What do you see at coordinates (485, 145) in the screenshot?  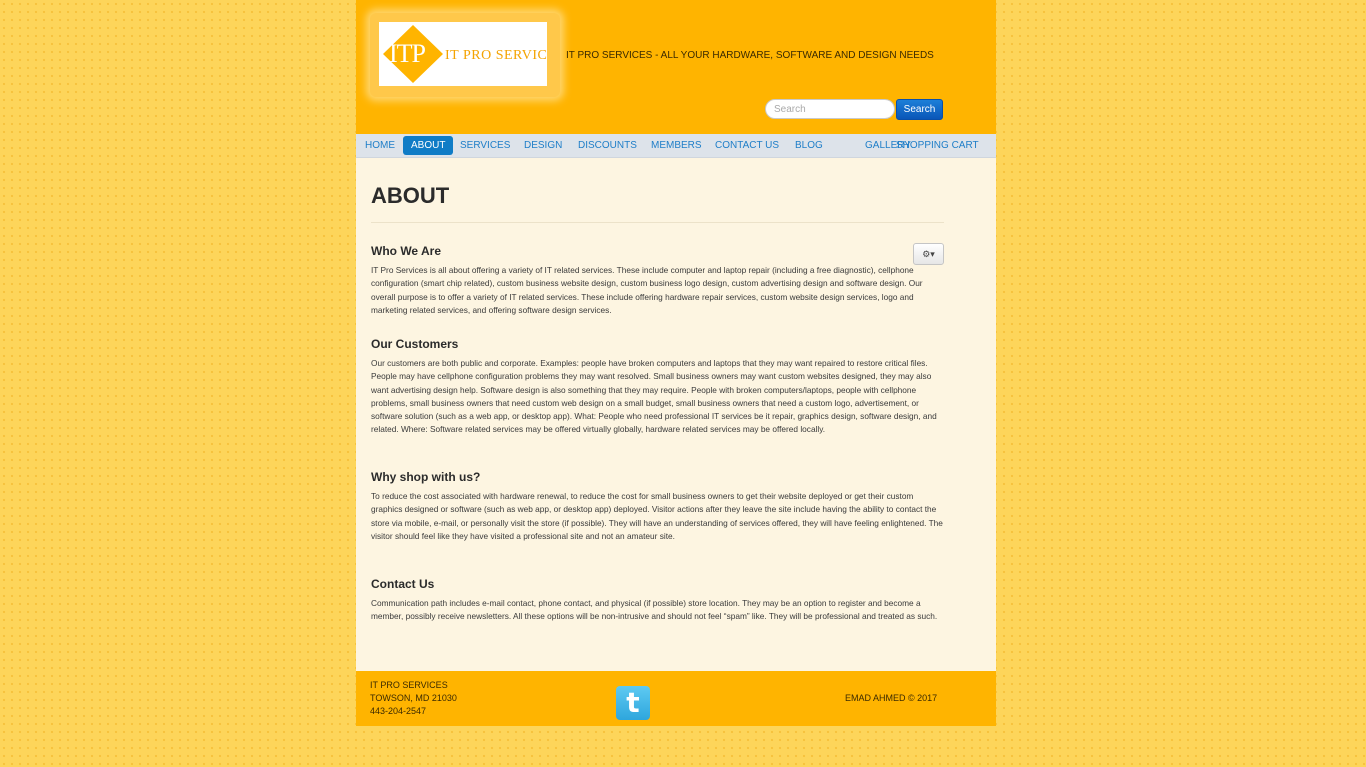 I see `nav-item-services: SERVICES` at bounding box center [485, 145].